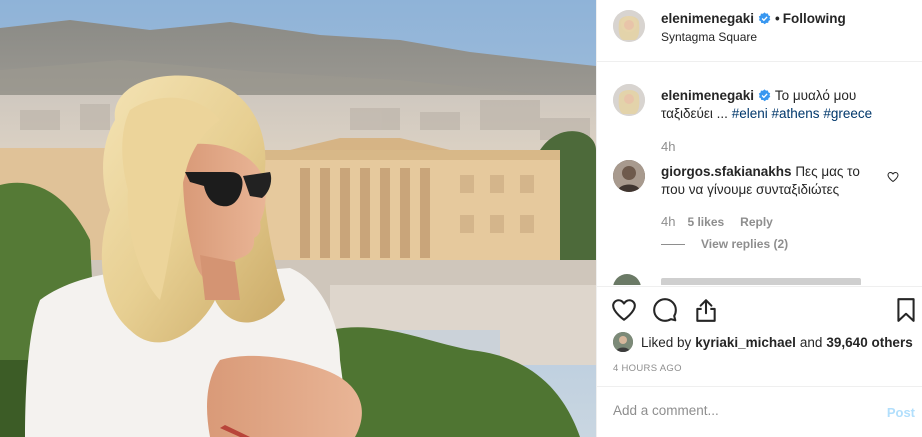 This screenshot has width=922, height=437. I want to click on commenter-avatar, so click(629, 176).